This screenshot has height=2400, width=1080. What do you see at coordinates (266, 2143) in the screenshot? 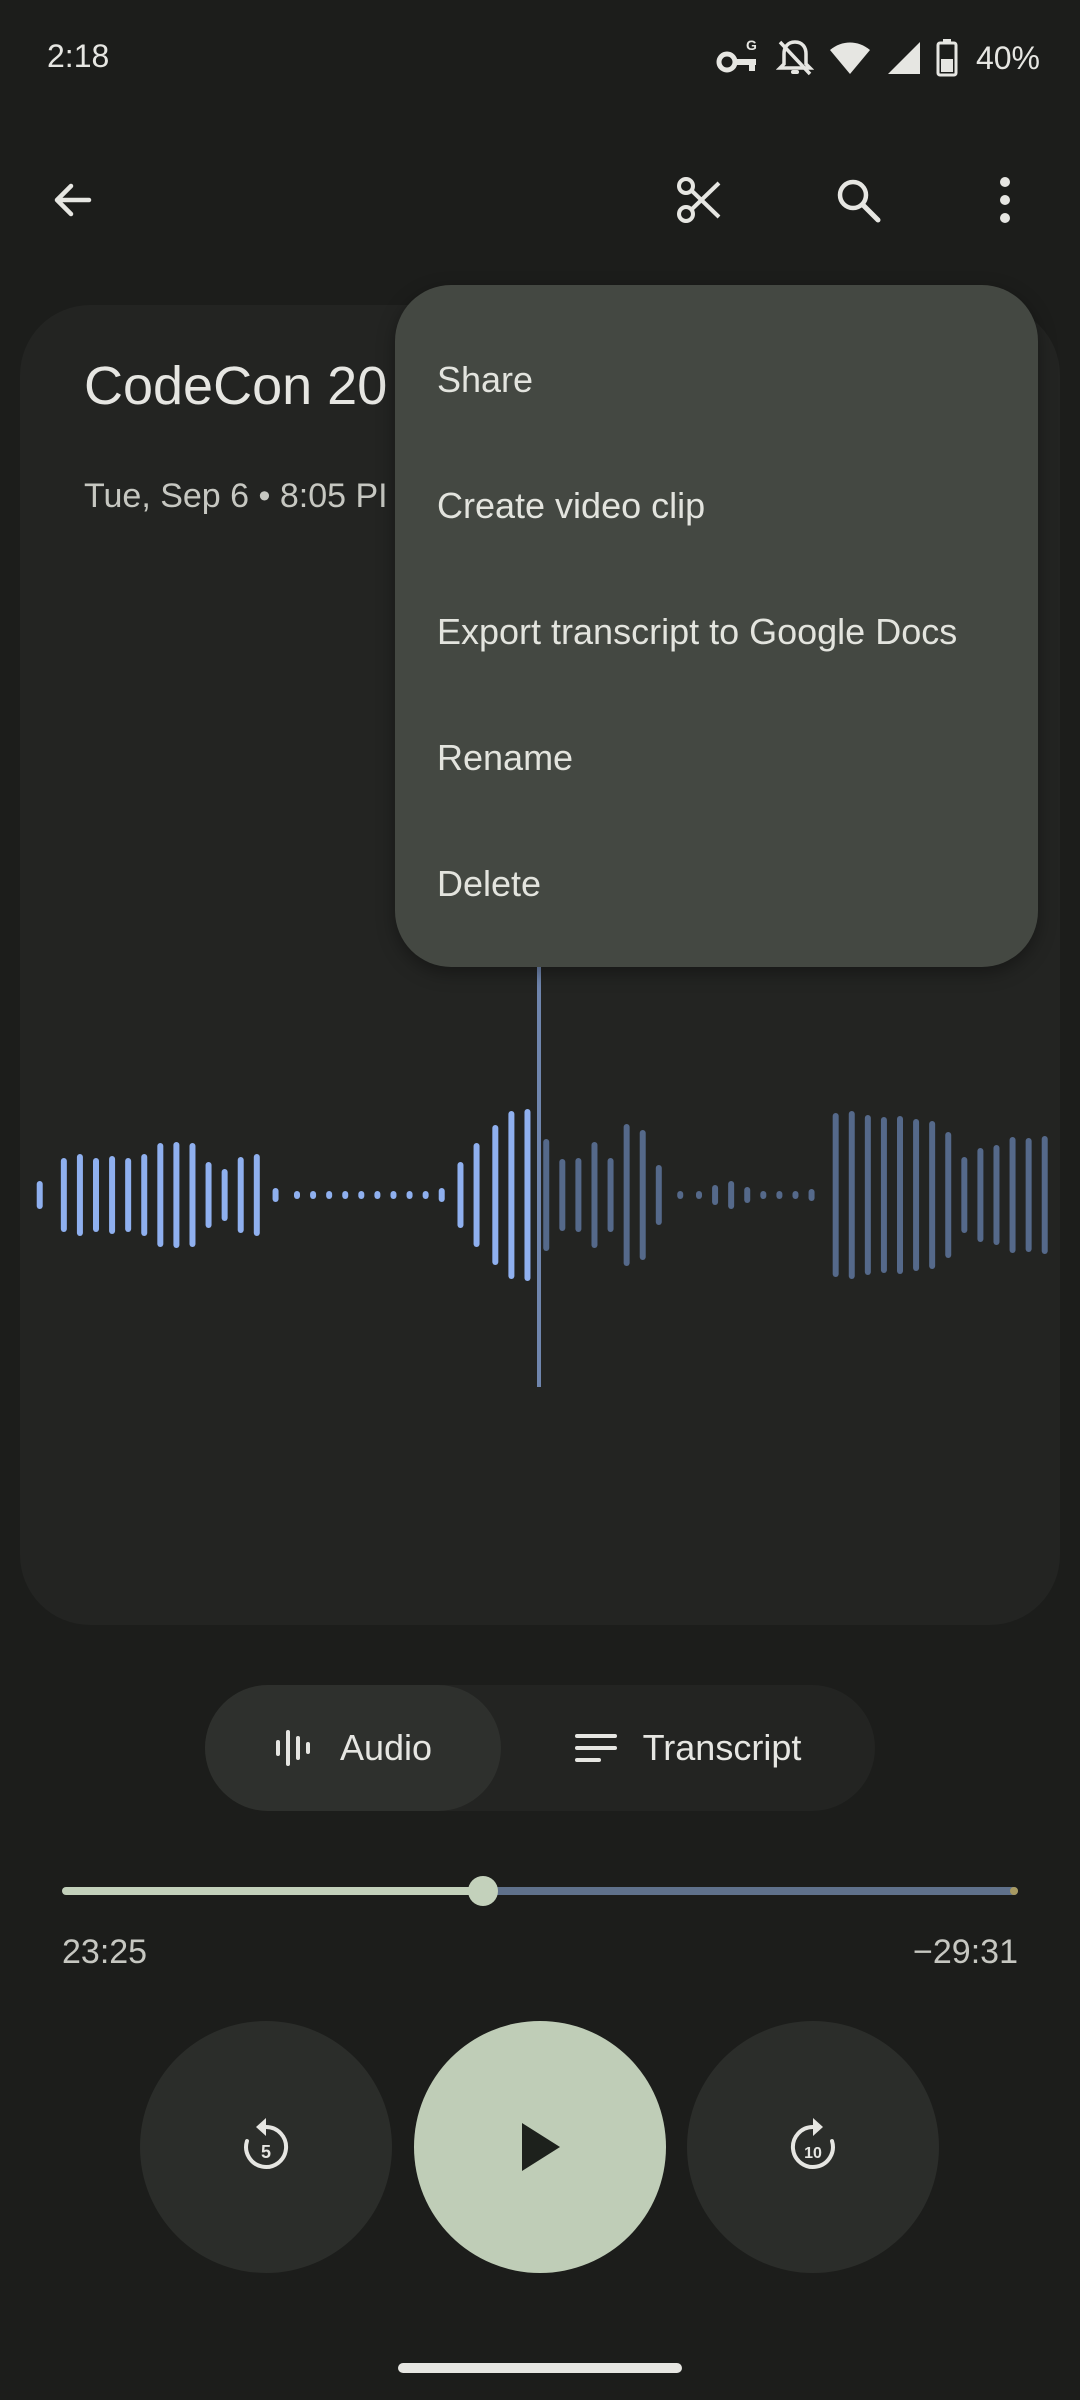
I see `replay-5-icon: 5` at bounding box center [266, 2143].